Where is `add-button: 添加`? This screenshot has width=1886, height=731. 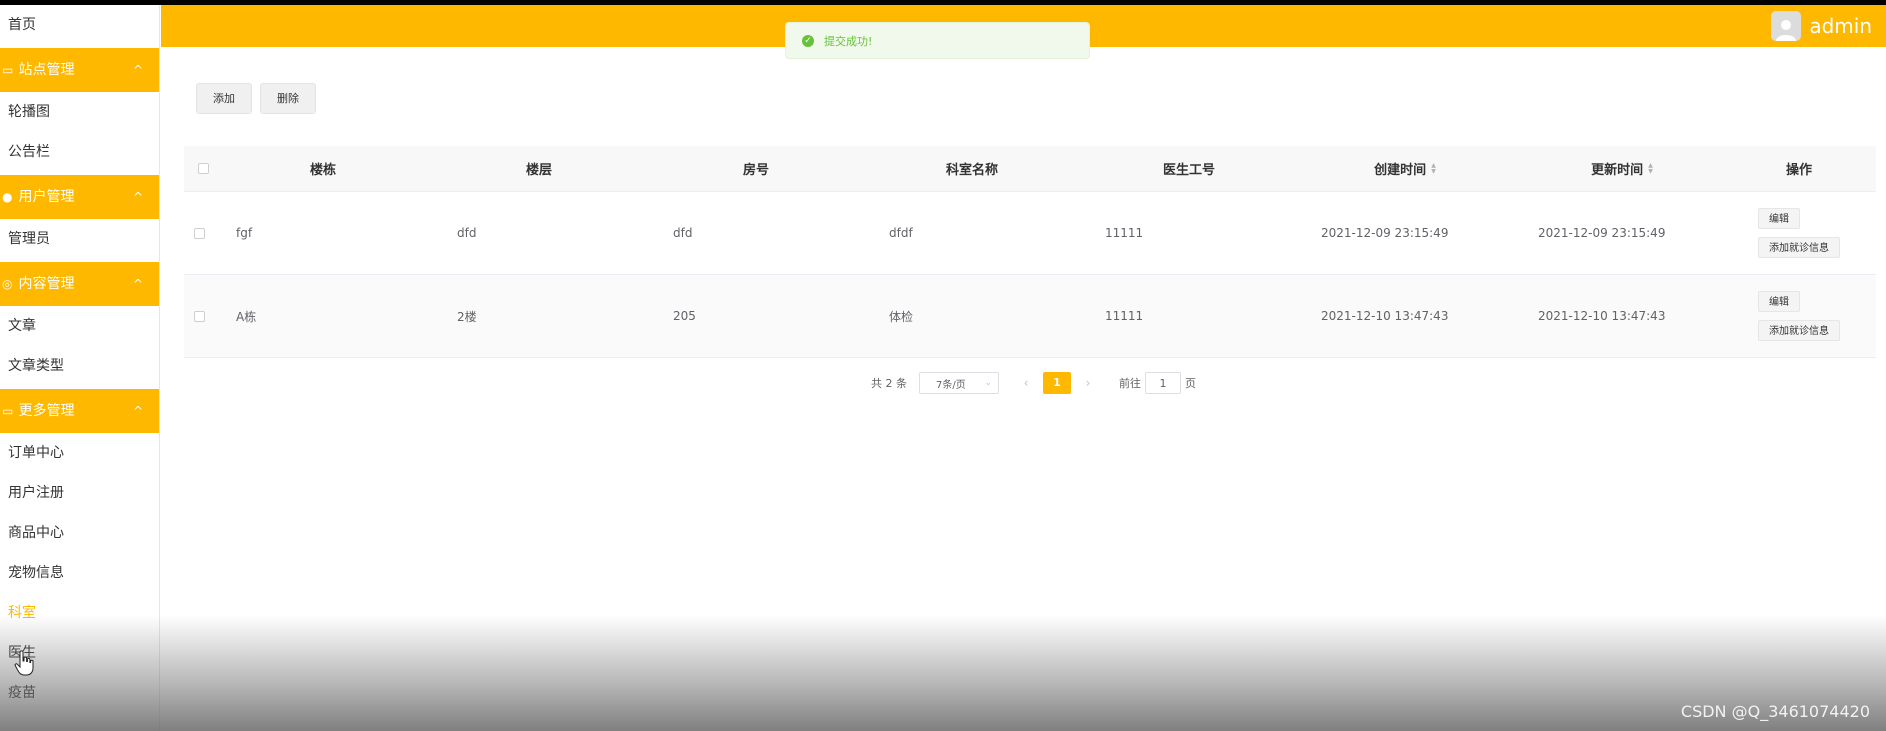
add-button: 添加 is located at coordinates (224, 98).